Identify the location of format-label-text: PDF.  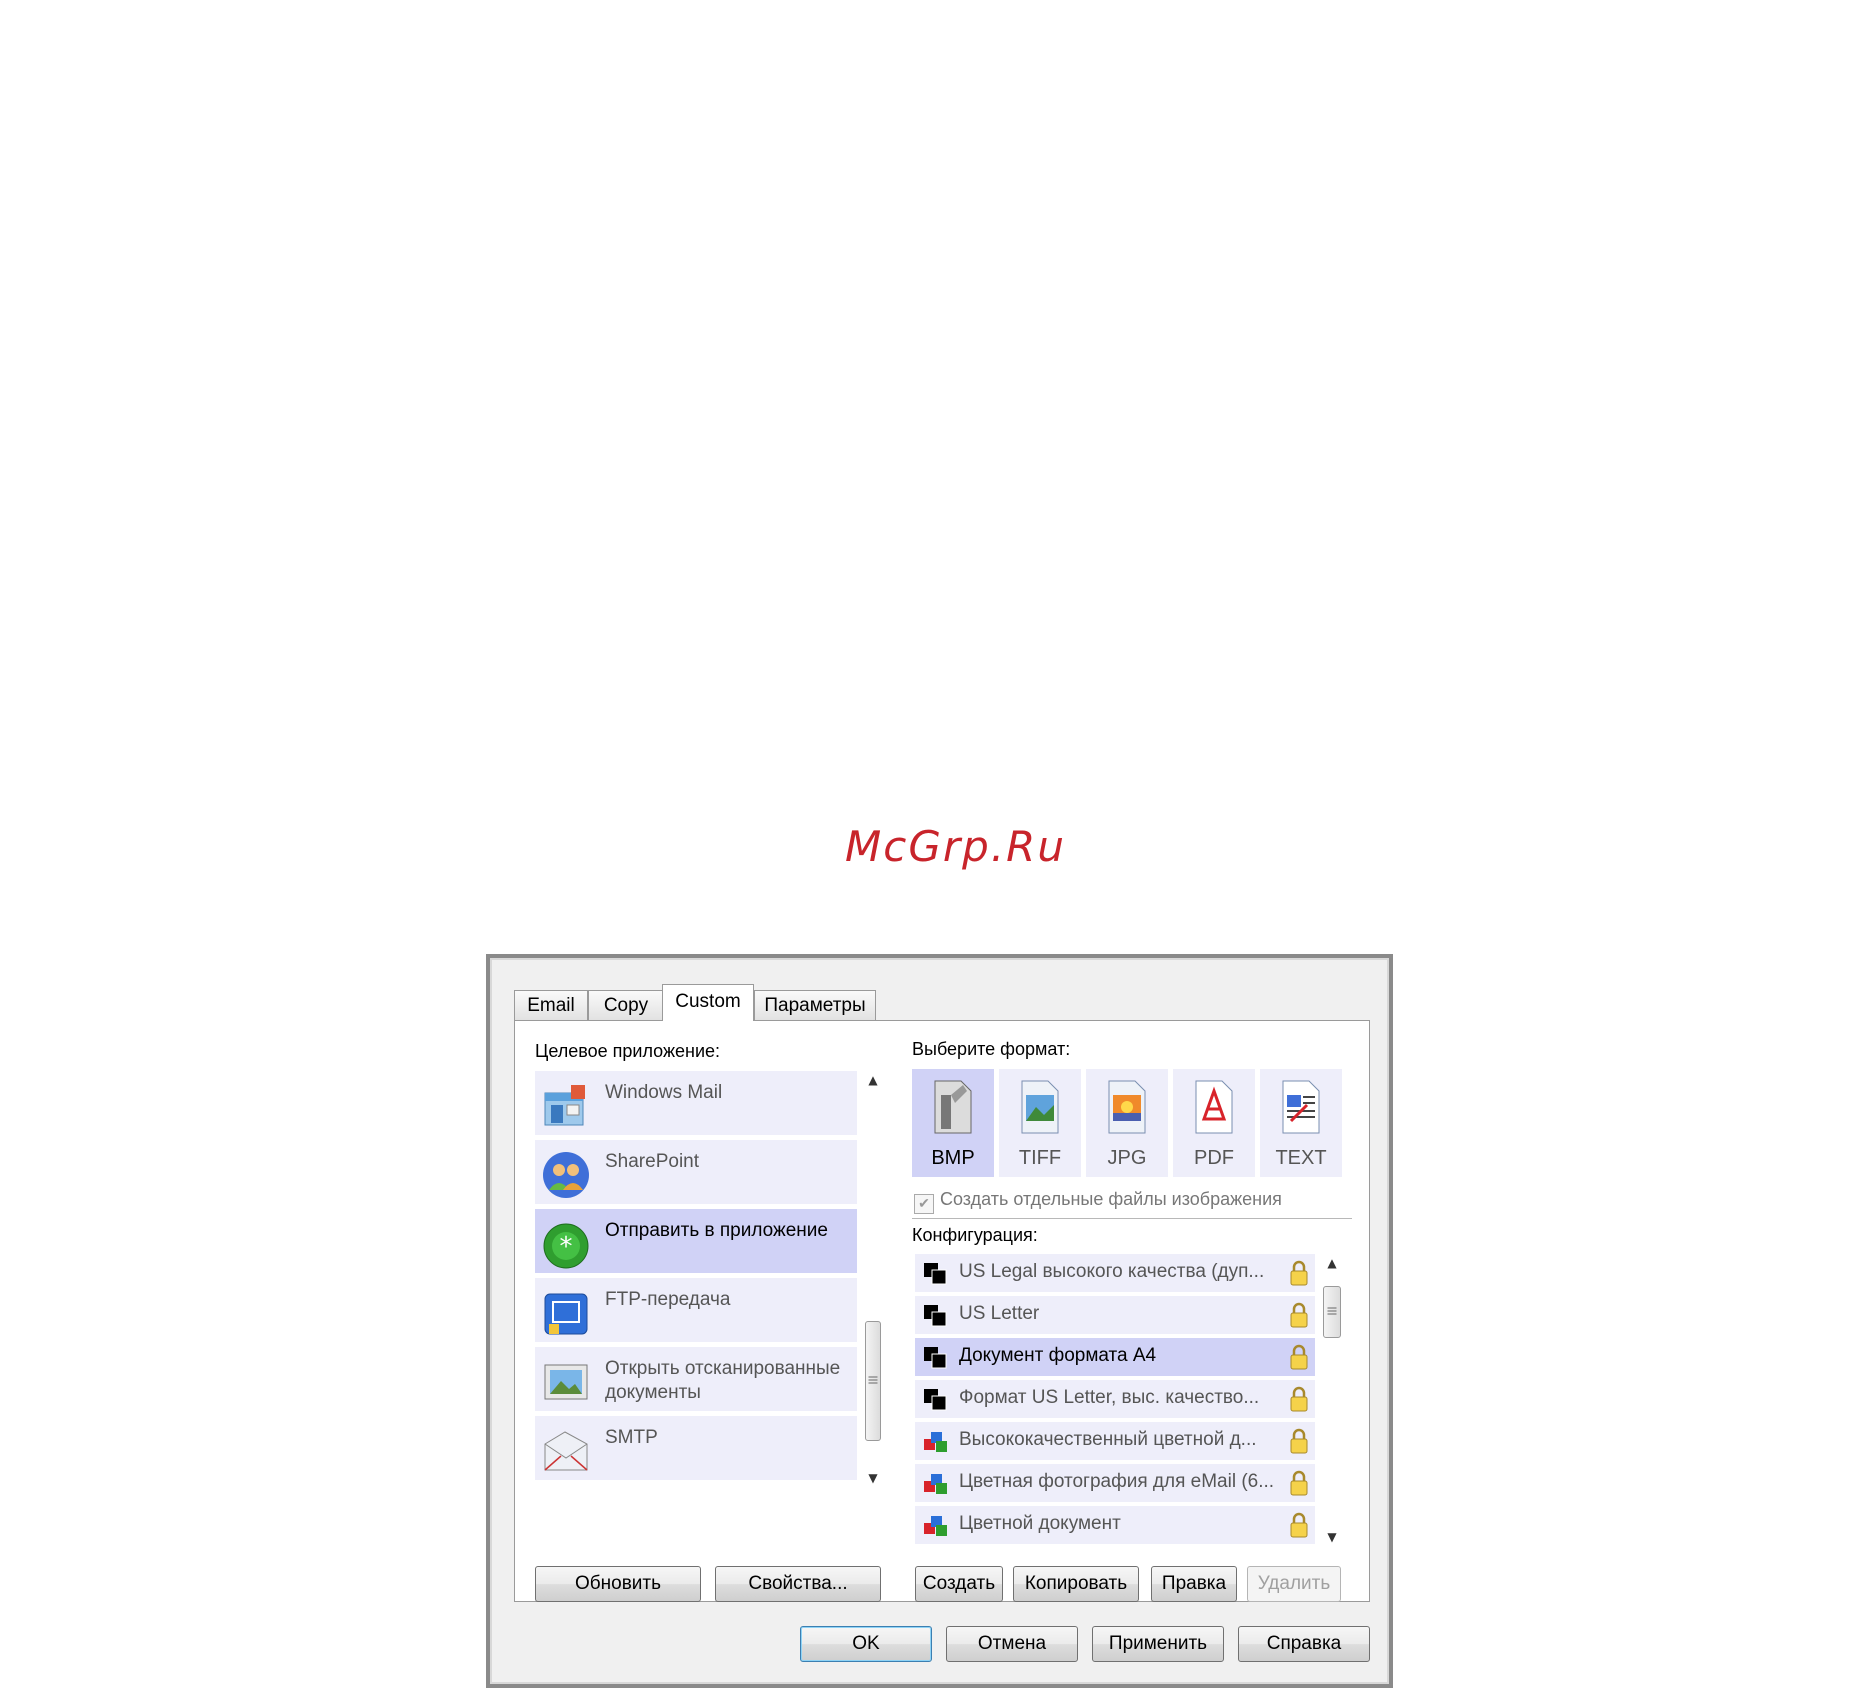
(1214, 1158).